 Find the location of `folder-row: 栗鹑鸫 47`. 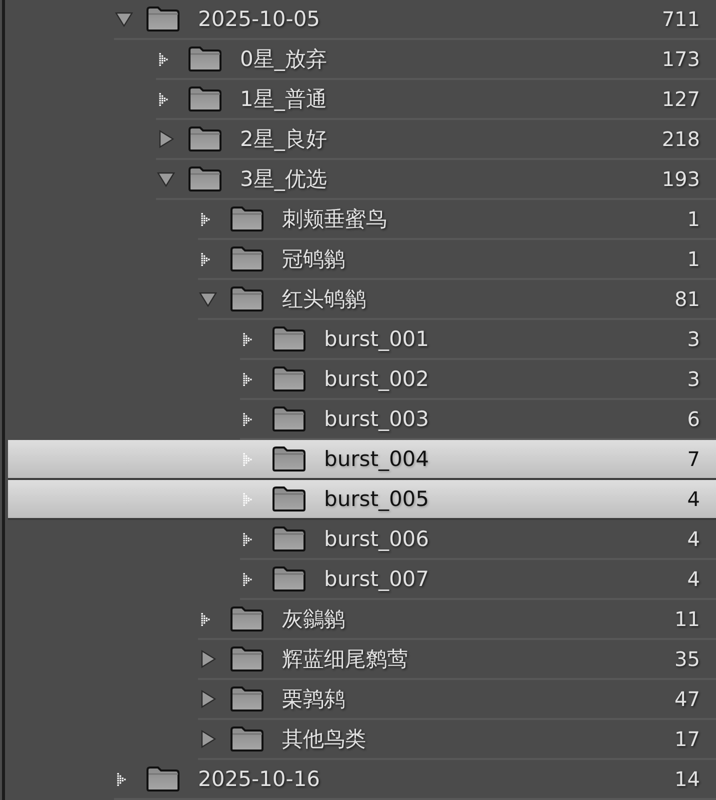

folder-row: 栗鹑鸫 47 is located at coordinates (362, 700).